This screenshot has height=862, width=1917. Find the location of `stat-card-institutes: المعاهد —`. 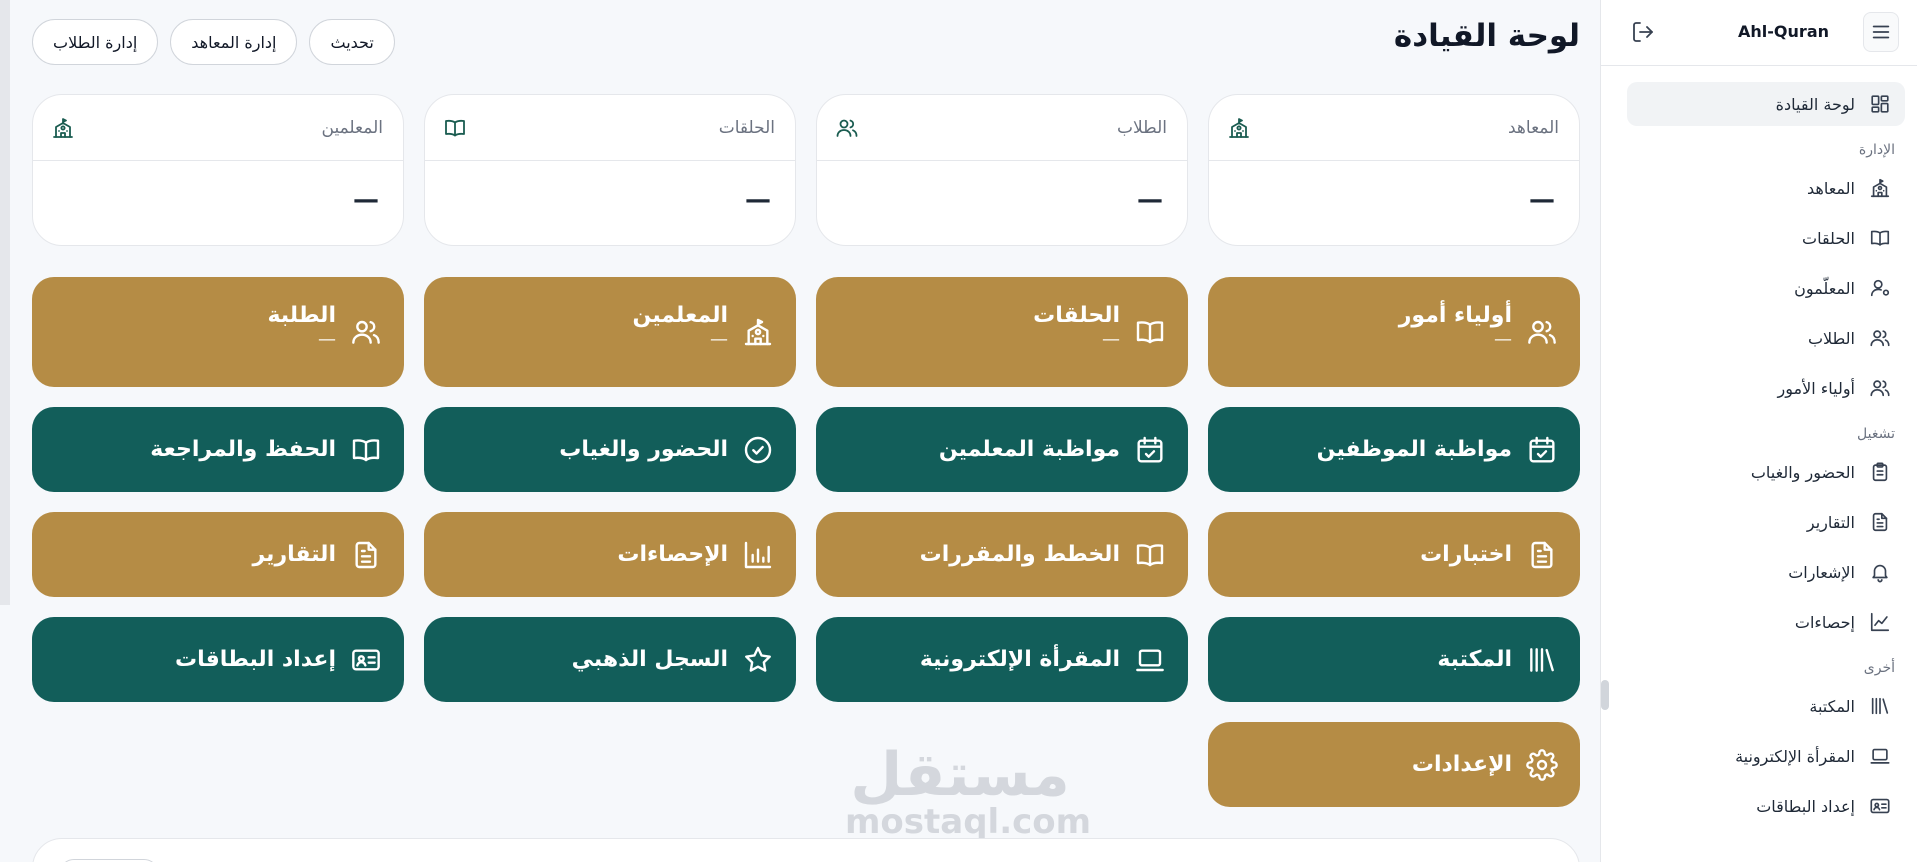

stat-card-institutes: المعاهد — is located at coordinates (1394, 170).